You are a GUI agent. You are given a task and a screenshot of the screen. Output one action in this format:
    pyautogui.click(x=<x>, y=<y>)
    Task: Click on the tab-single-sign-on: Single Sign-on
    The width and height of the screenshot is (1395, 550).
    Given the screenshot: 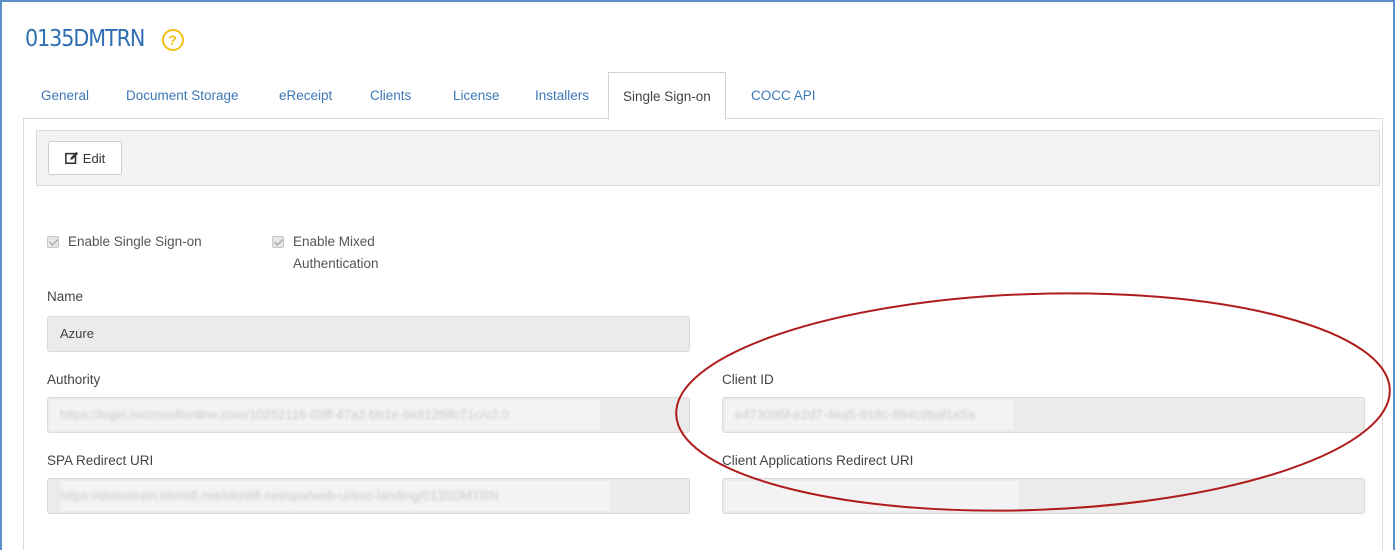 What is the action you would take?
    pyautogui.click(x=667, y=96)
    